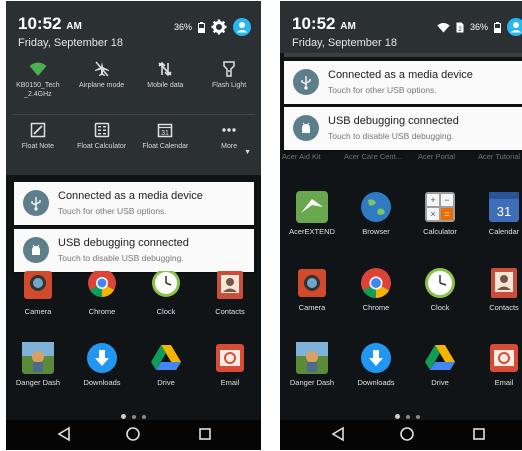 The image size is (522, 451). Describe the element at coordinates (382, 90) in the screenshot. I see `notification-subtitle: Touch for other USB options.` at that location.